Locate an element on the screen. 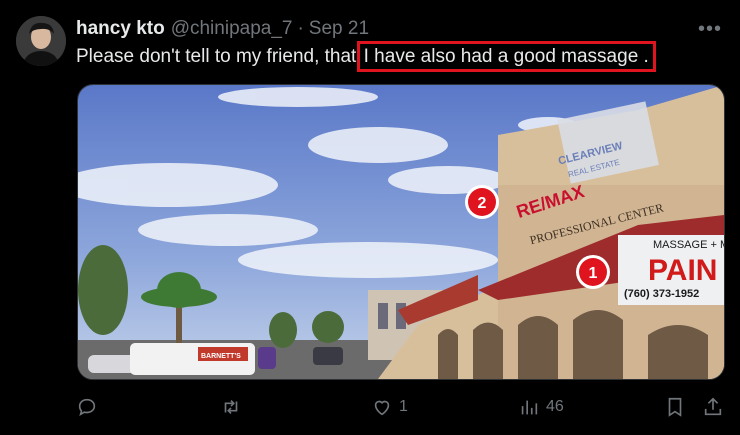 The width and height of the screenshot is (740, 435). like-button: 1 is located at coordinates (389, 407).